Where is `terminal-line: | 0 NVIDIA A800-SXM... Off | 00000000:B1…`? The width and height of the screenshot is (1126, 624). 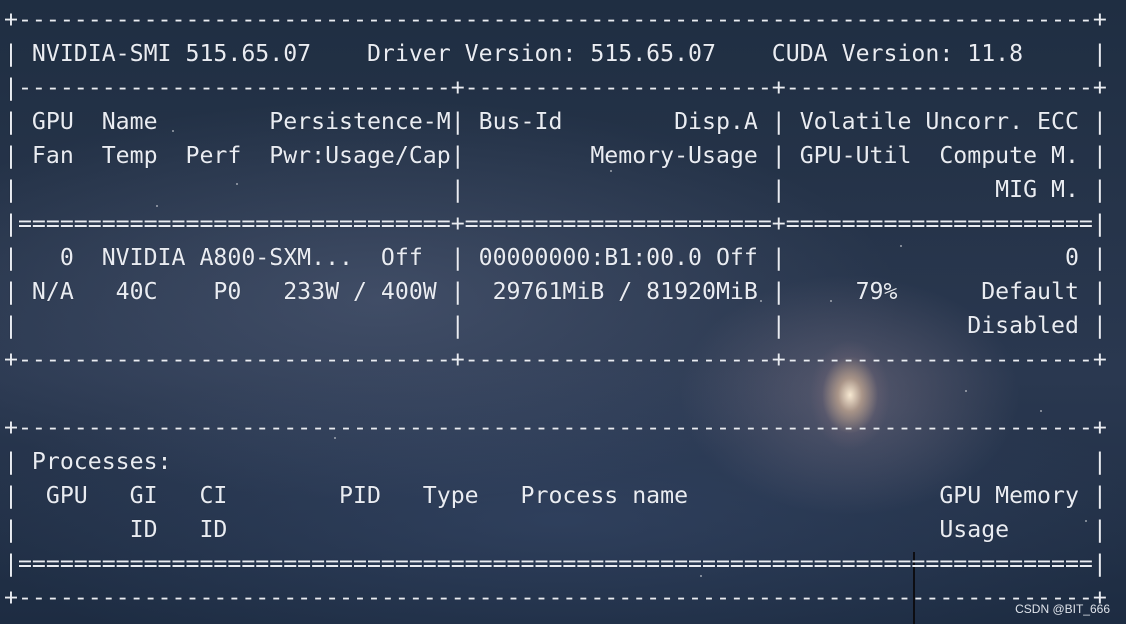 terminal-line: | 0 NVIDIA A800-SXM... Off | 00000000:B1… is located at coordinates (555, 257).